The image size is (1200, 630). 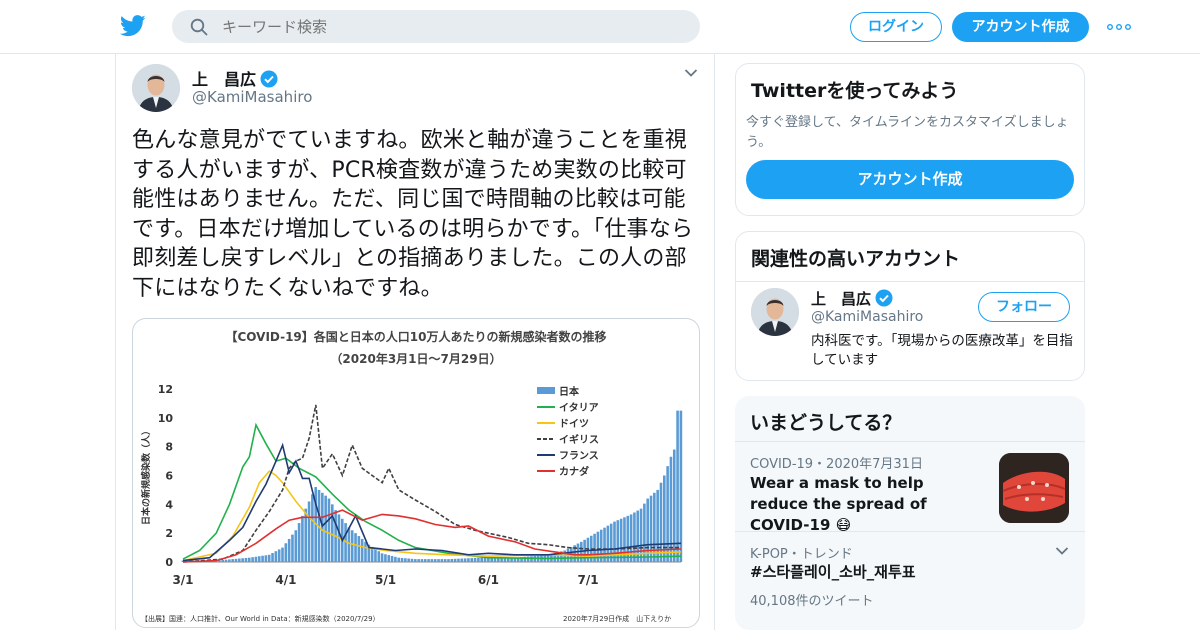 I want to click on trends-card-title: いまどうしてる？, so click(x=826, y=423).